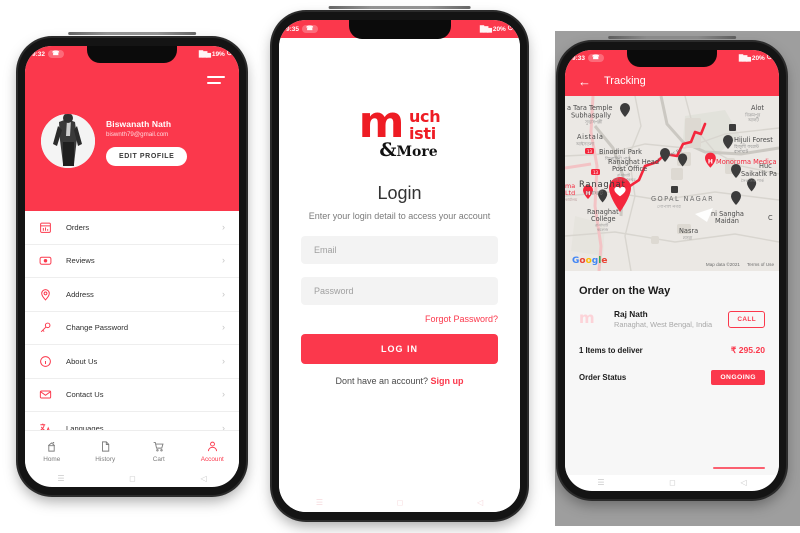 The width and height of the screenshot is (800, 533). Describe the element at coordinates (765, 166) in the screenshot. I see `svg-text: Huc` at that location.